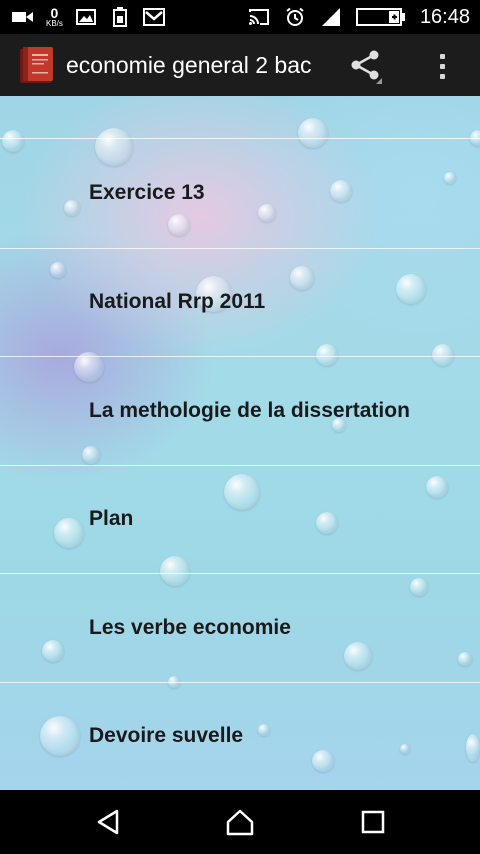 Image resolution: width=480 pixels, height=854 pixels. What do you see at coordinates (240, 193) in the screenshot?
I see `list-item: Exercice 13` at bounding box center [240, 193].